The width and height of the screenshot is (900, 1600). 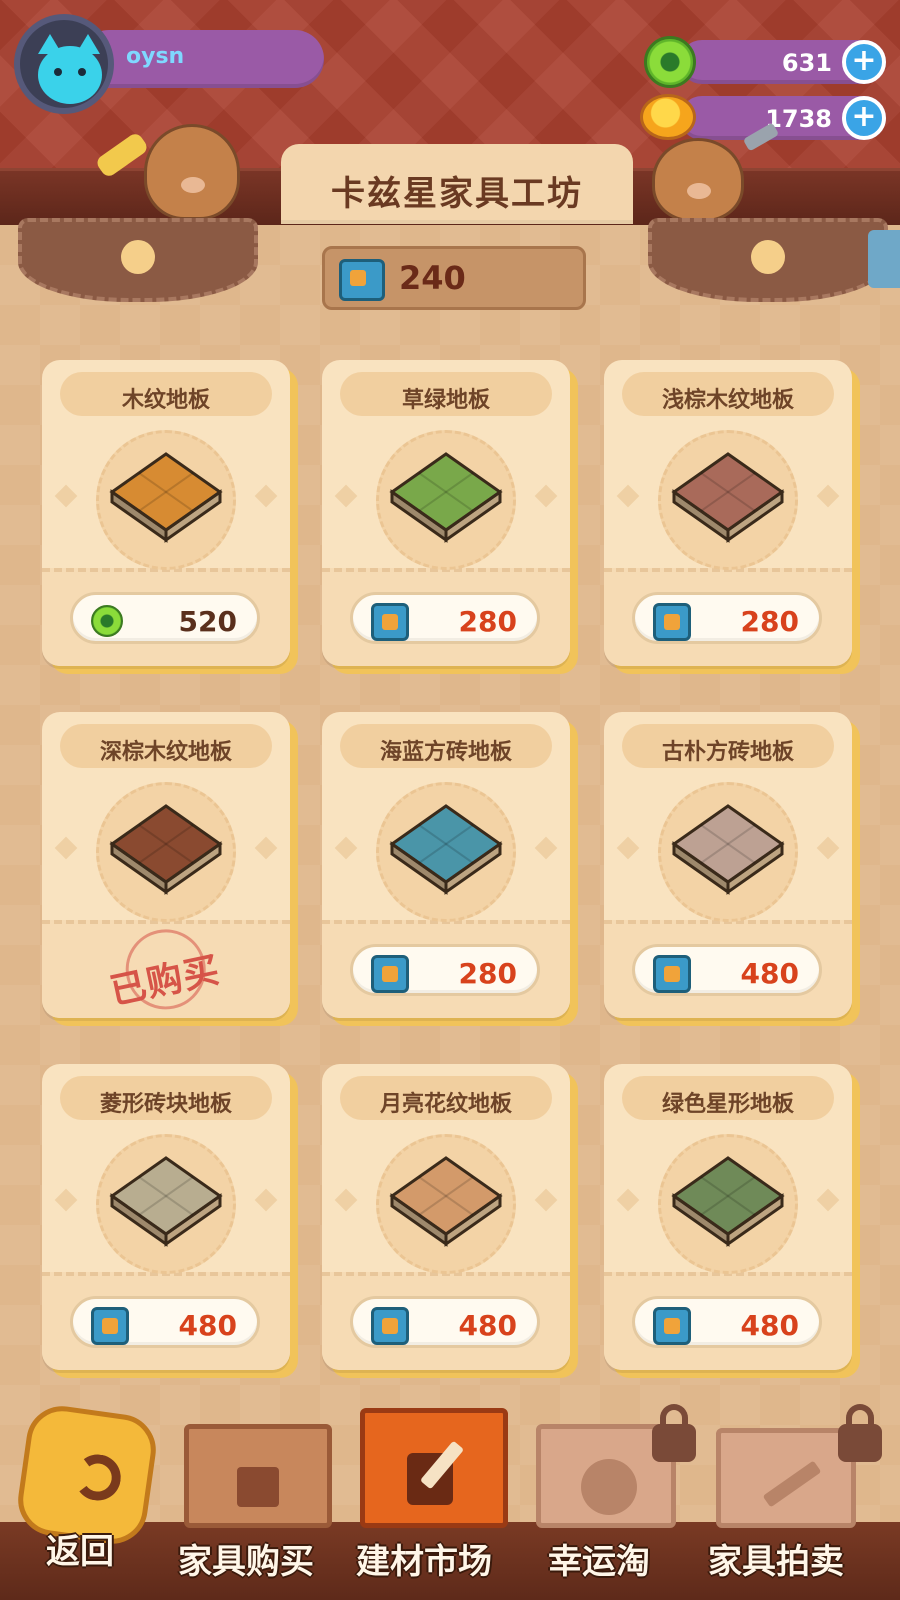 What do you see at coordinates (432, 278) in the screenshot?
I see `ticket-balance-amount: 240` at bounding box center [432, 278].